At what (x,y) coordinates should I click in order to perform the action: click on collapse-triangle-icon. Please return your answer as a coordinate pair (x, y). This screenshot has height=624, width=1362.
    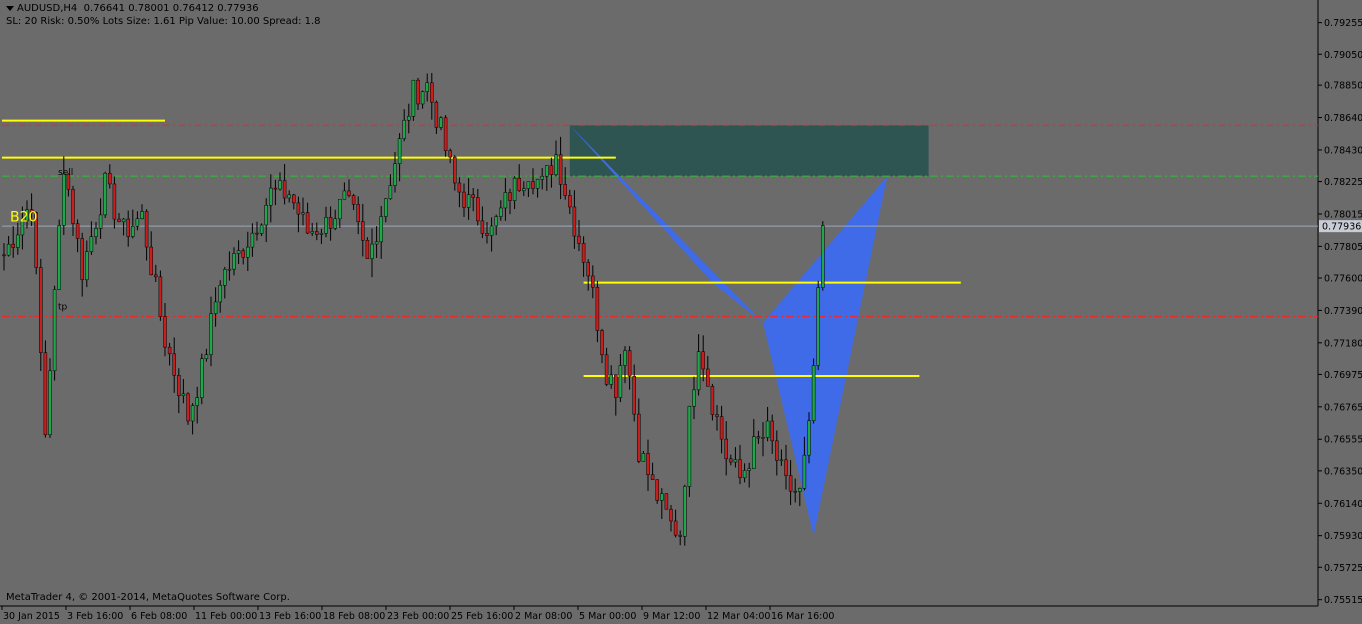
    Looking at the image, I should click on (10, 8).